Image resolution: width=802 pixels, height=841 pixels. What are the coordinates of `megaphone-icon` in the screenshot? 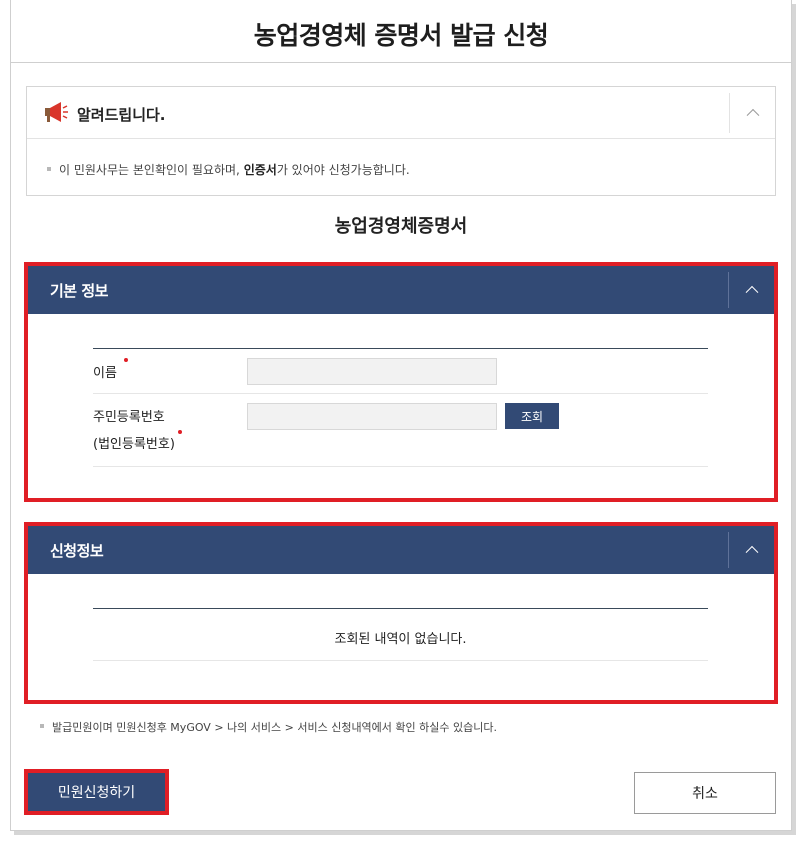 It's located at (56, 112).